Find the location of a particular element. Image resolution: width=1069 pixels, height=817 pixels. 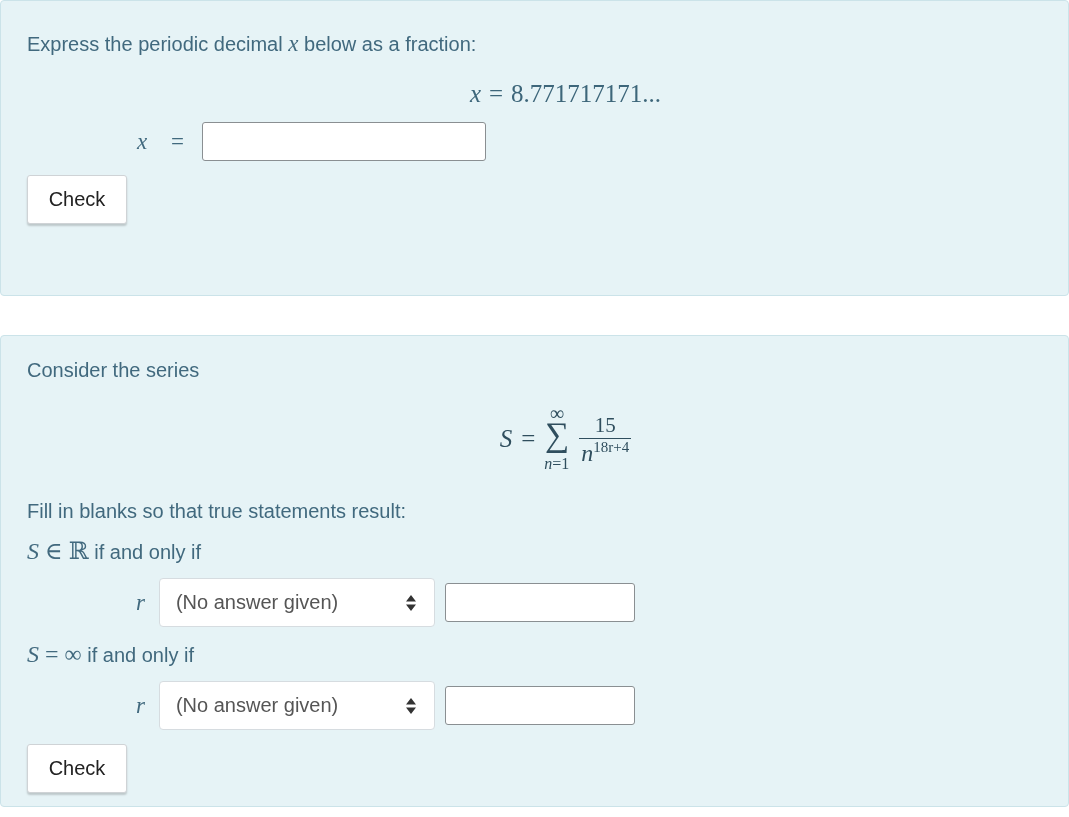

condition-statement: S = ∞ if and only if is located at coordinates (111, 654).